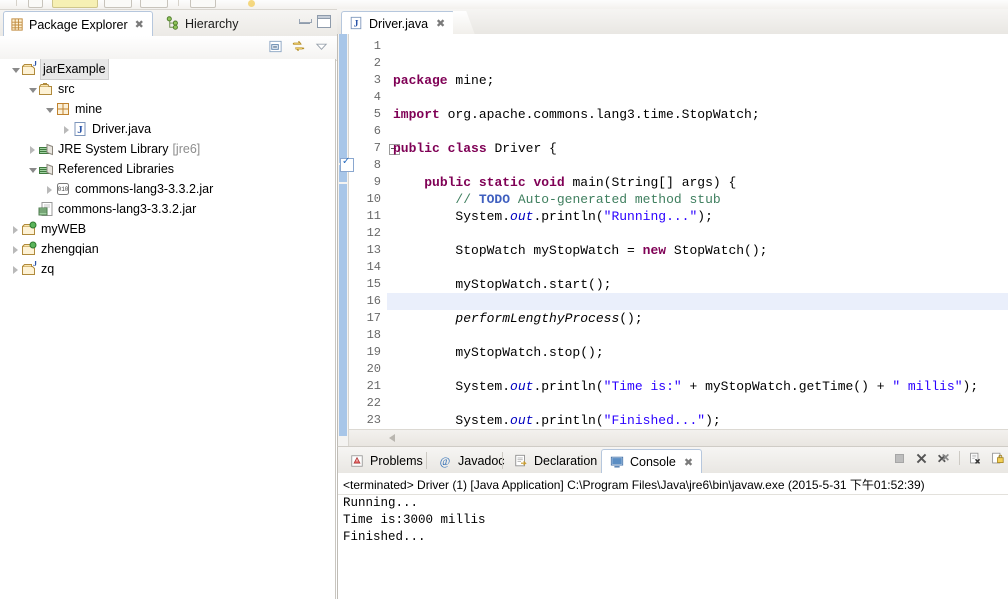 This screenshot has width=1008, height=599. What do you see at coordinates (899, 458) in the screenshot?
I see `terminate-icon` at bounding box center [899, 458].